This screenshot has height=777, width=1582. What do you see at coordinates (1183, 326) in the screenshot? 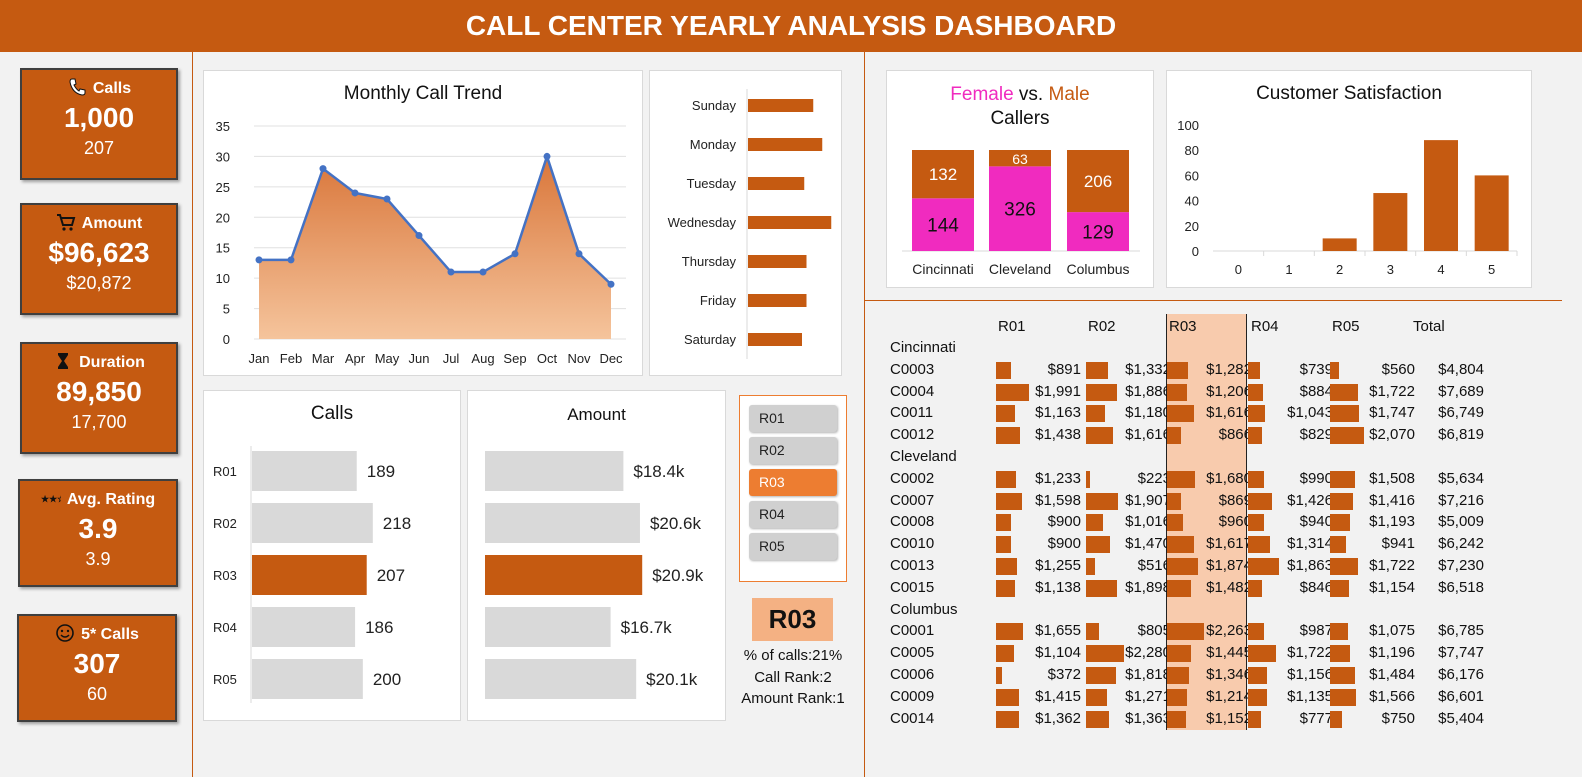
I see `column-header-r03: R03` at bounding box center [1183, 326].